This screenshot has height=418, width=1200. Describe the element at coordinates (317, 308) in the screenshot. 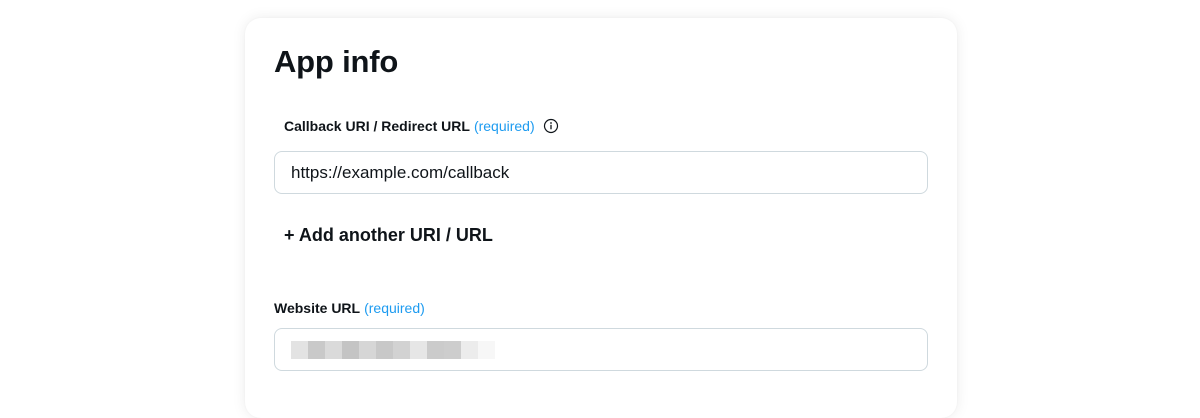

I see `website-url-label-text: Website URL` at that location.